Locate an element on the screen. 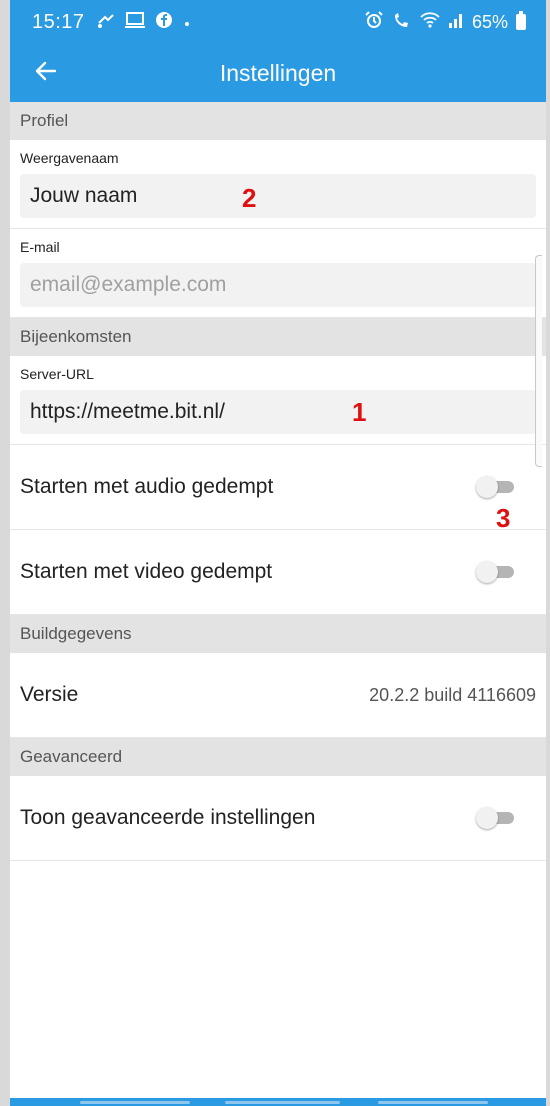 This screenshot has height=1106, width=550. nav-back-handle is located at coordinates (433, 1102).